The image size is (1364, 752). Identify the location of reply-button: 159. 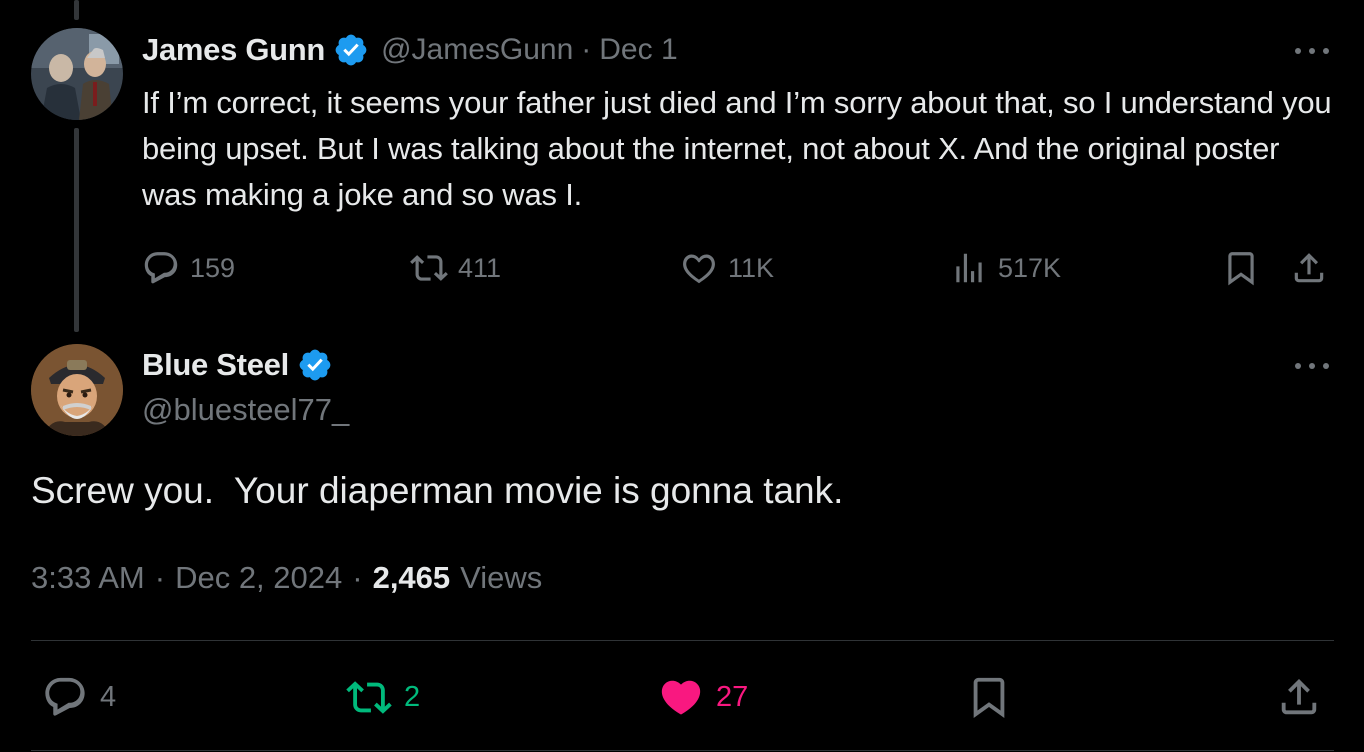
(188, 268).